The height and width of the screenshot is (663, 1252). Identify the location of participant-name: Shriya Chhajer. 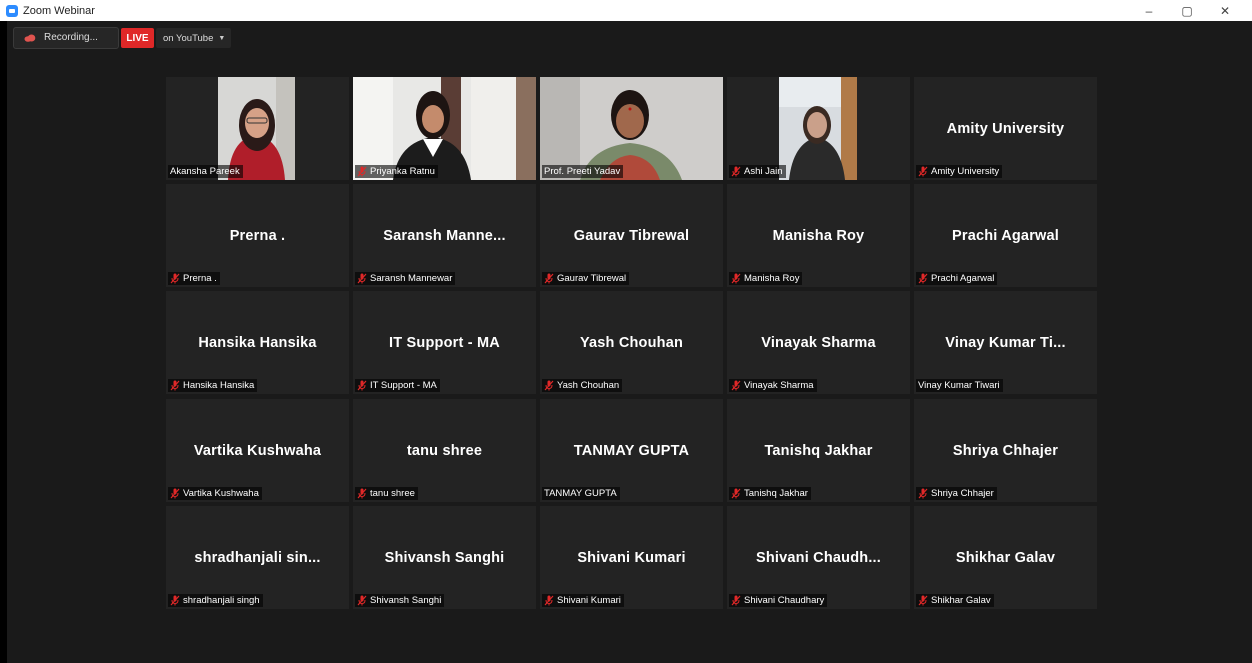
(962, 493).